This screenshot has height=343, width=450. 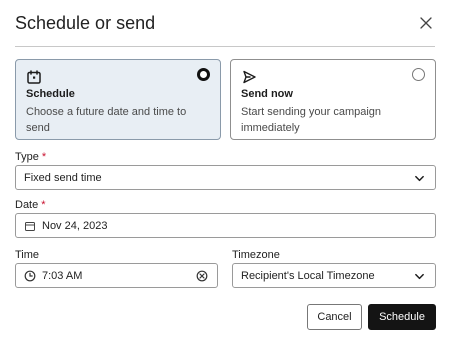 I want to click on clock-icon, so click(x=30, y=276).